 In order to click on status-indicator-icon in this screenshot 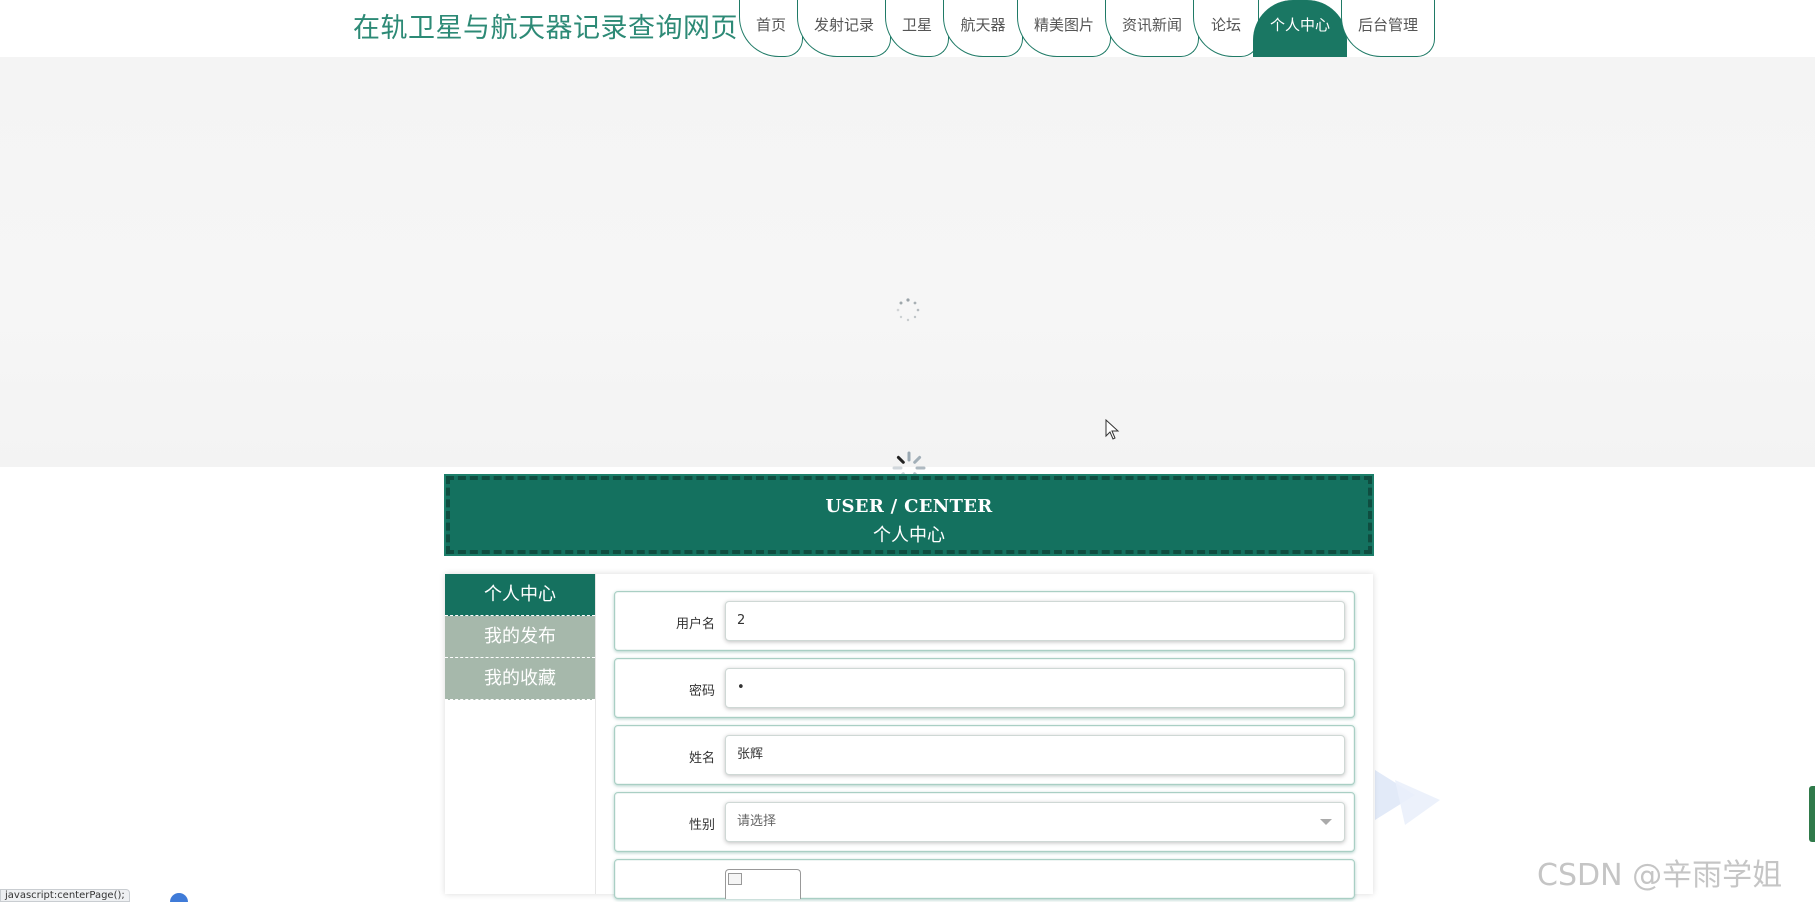, I will do `click(179, 897)`.